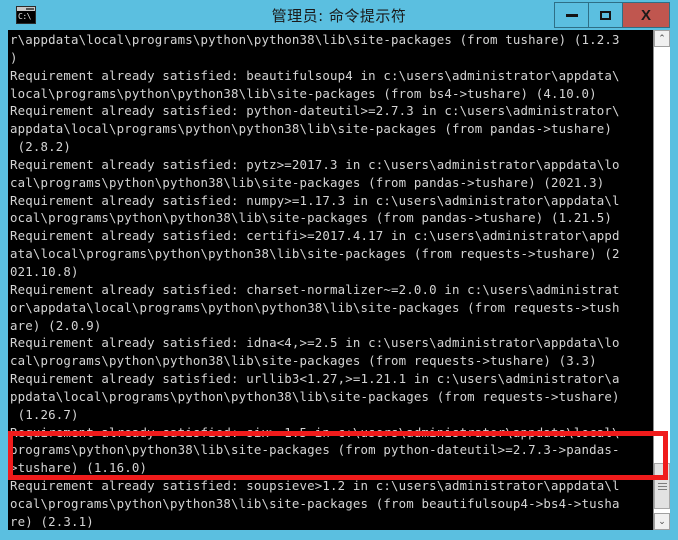 The image size is (678, 540). Describe the element at coordinates (662, 521) in the screenshot. I see `scroll-down-arrow-icon: ⌄` at that location.